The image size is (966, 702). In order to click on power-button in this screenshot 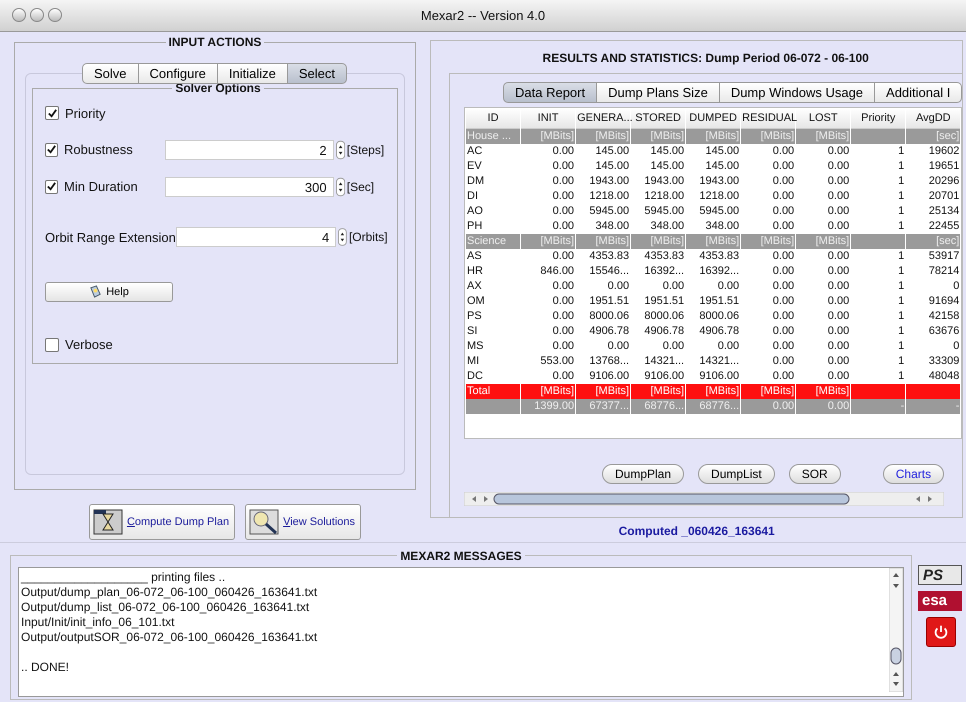, I will do `click(941, 632)`.